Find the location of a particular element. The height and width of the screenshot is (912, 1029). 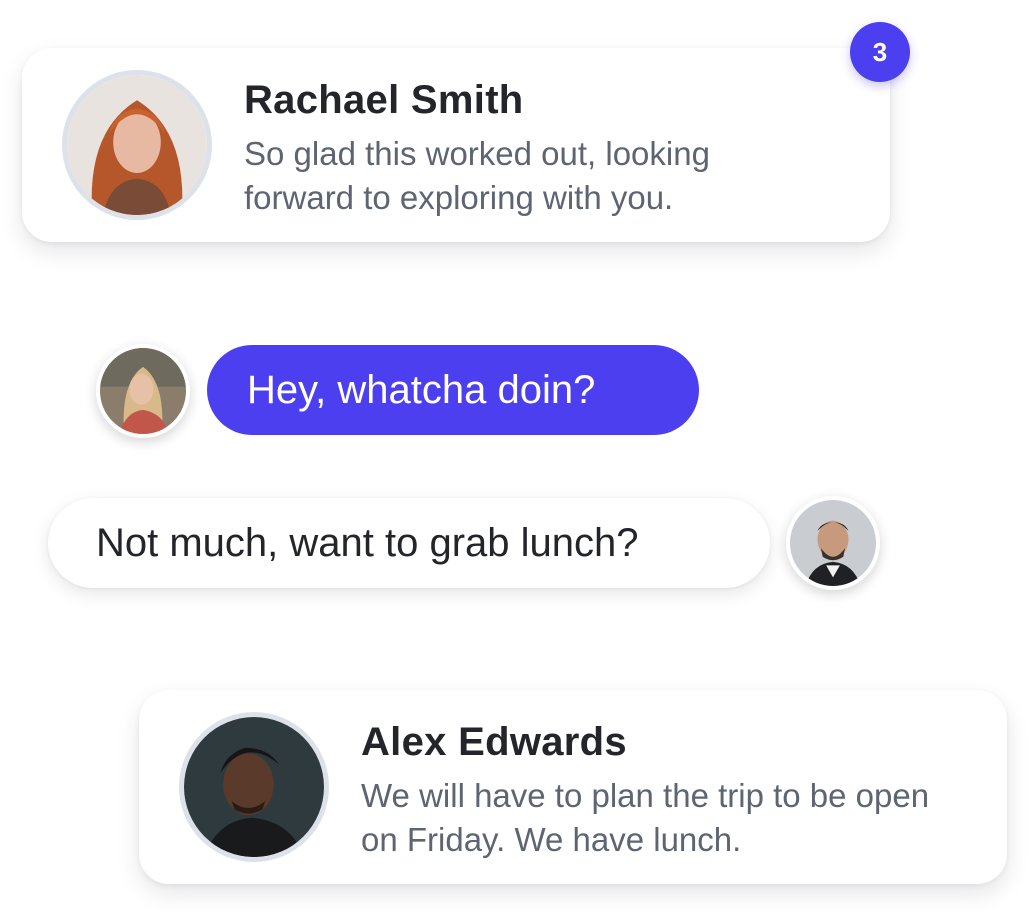

contact-name: Rachael Smith is located at coordinates (384, 100).